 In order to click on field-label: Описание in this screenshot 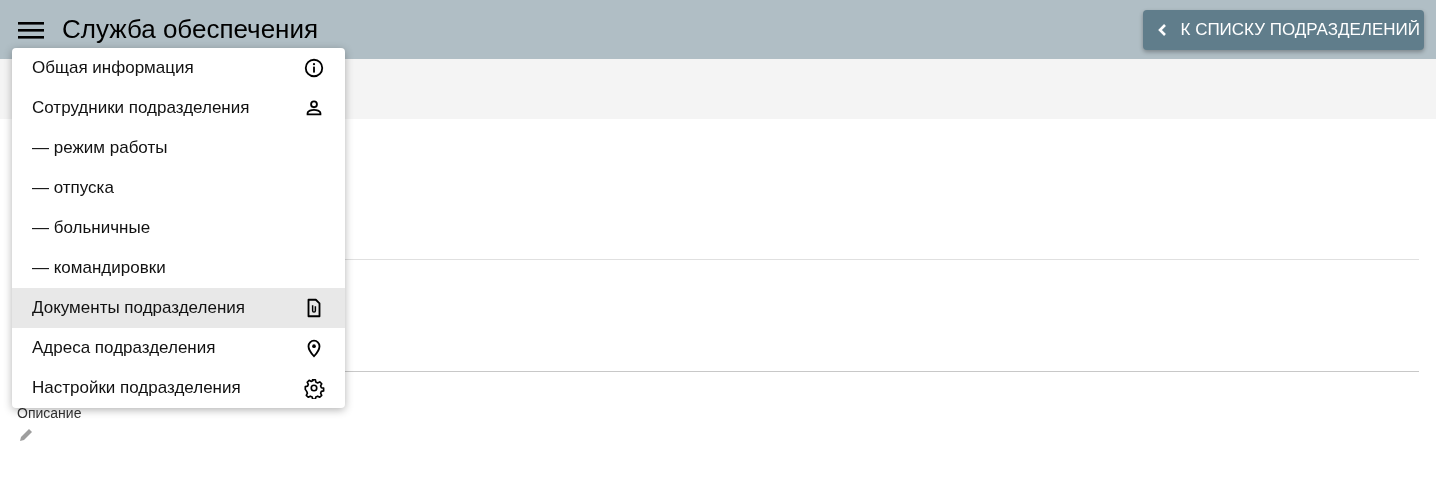, I will do `click(50, 413)`.